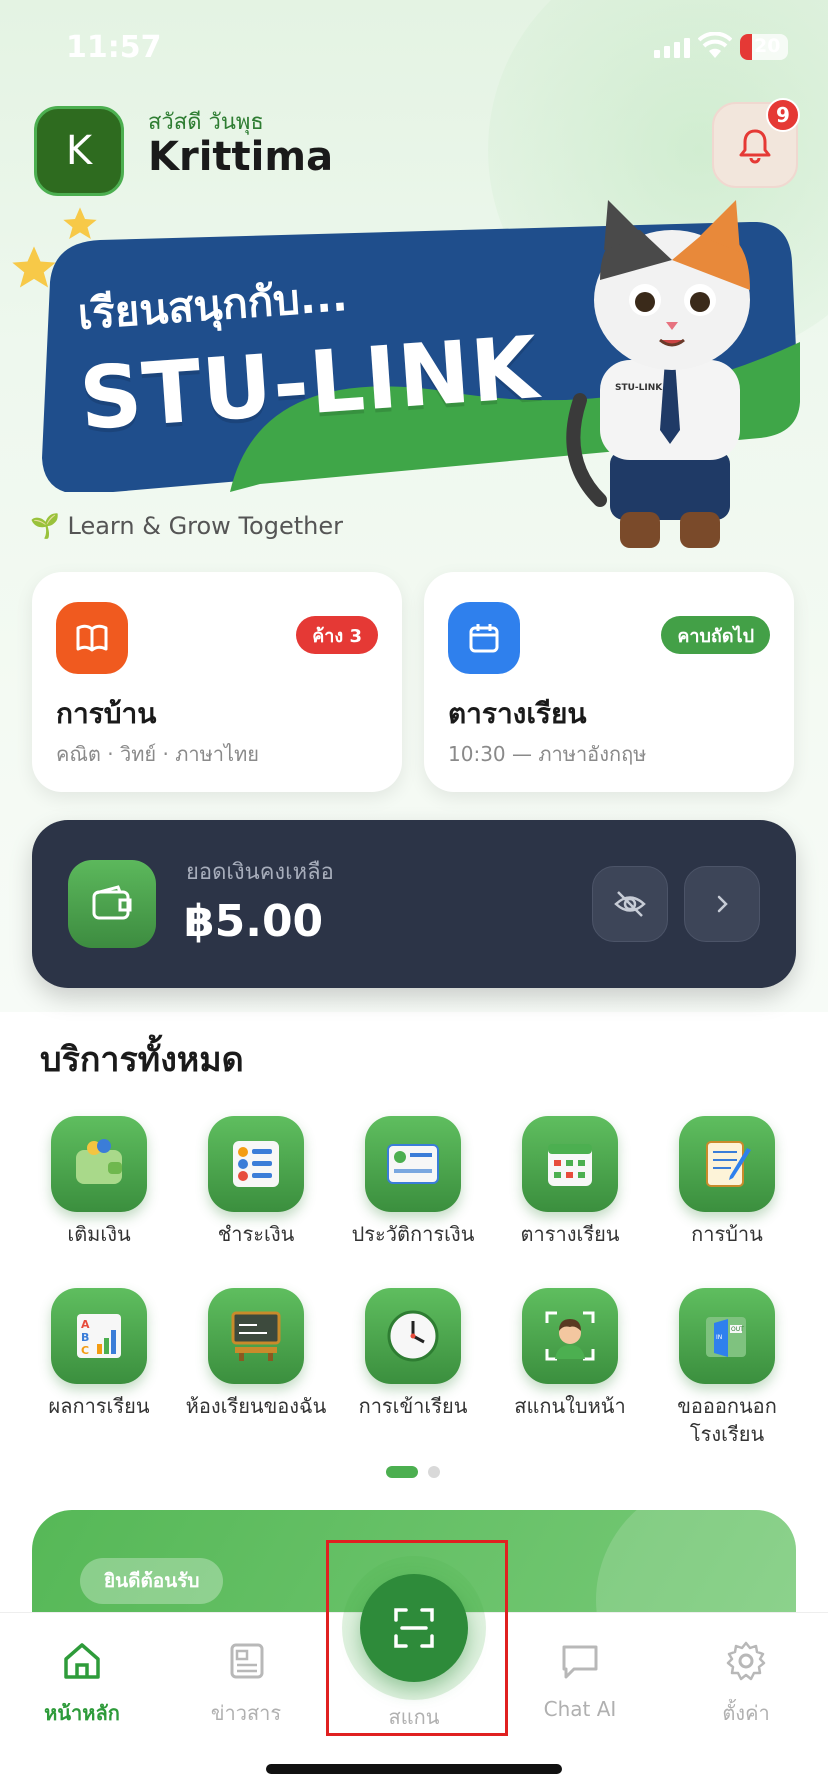 This screenshot has height=1792, width=828. Describe the element at coordinates (746, 1713) in the screenshot. I see `nav-label: ตั้งค่า` at that location.